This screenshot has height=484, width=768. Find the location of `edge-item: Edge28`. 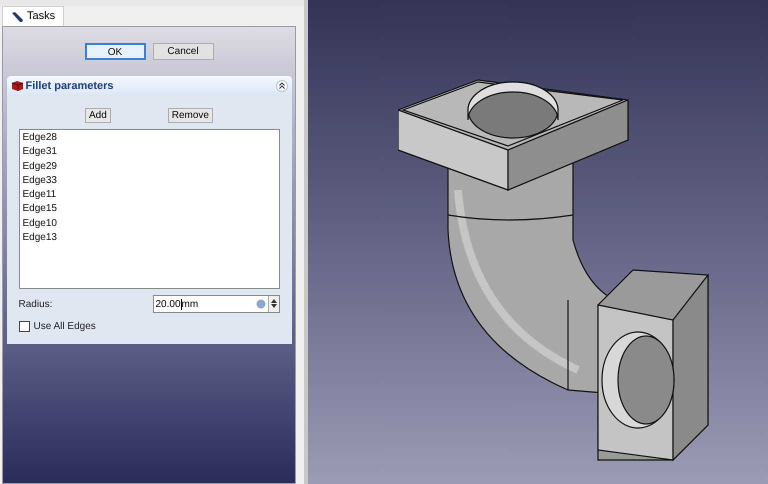

edge-item: Edge28 is located at coordinates (149, 138).